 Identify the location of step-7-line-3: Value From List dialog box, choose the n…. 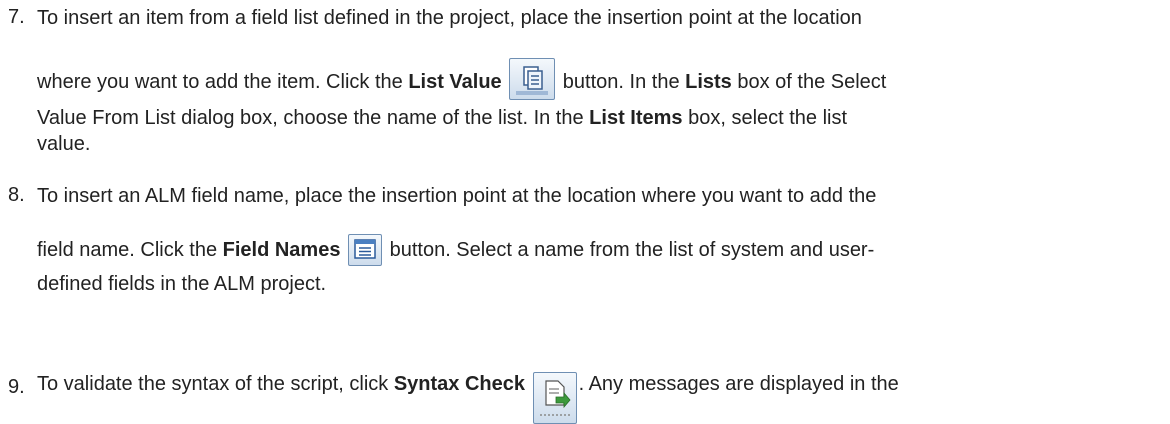
(442, 118).